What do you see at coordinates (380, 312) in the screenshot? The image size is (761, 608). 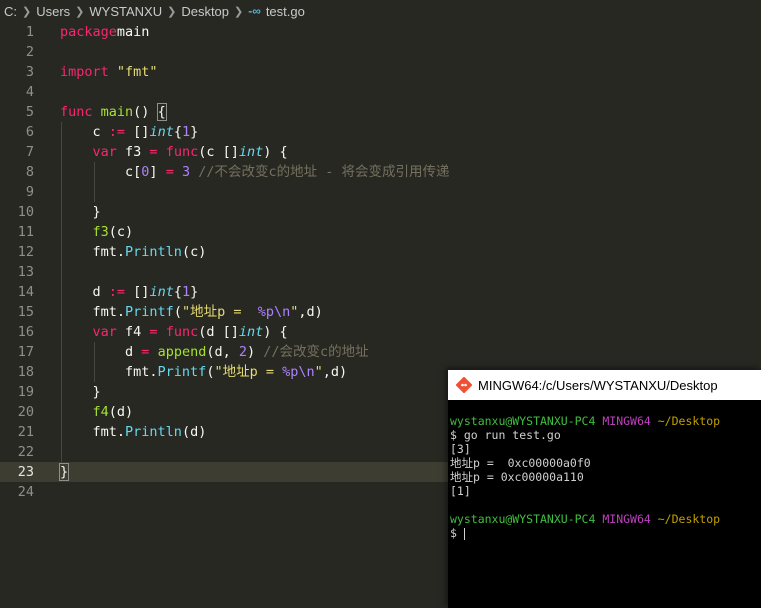 I see `code-line: 15 fmt.Printf("地址p = %p\n",d)` at bounding box center [380, 312].